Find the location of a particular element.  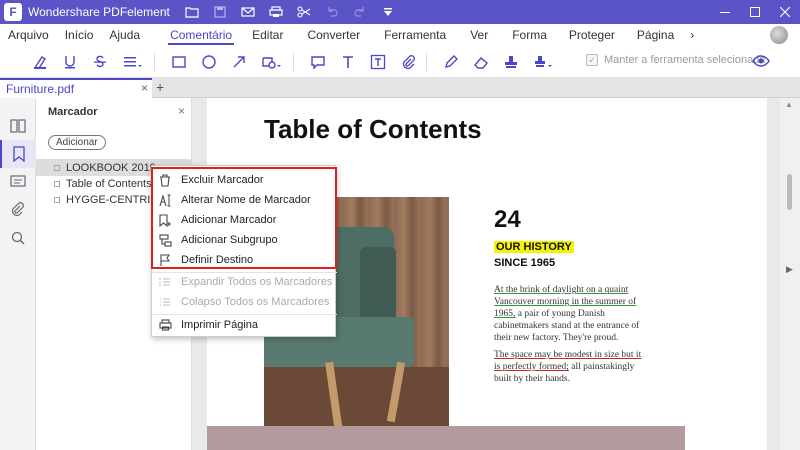

subheading: SINCE 1965 is located at coordinates (525, 263).